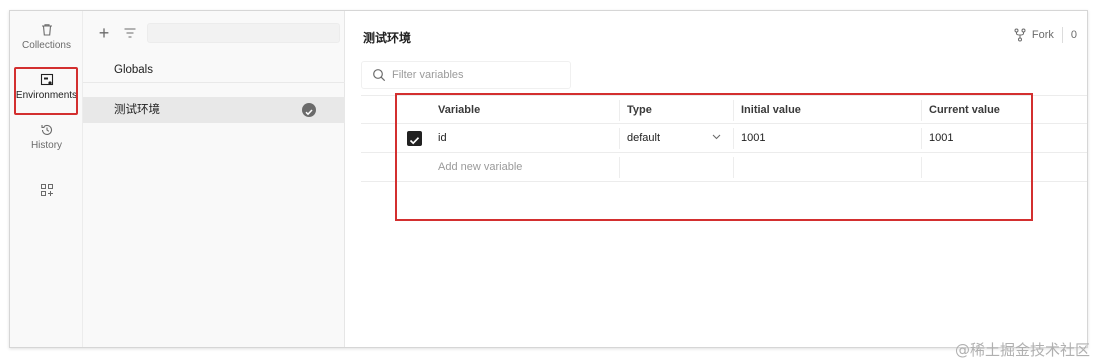 The width and height of the screenshot is (1098, 364). What do you see at coordinates (639, 110) in the screenshot?
I see `column-header-type: Type` at bounding box center [639, 110].